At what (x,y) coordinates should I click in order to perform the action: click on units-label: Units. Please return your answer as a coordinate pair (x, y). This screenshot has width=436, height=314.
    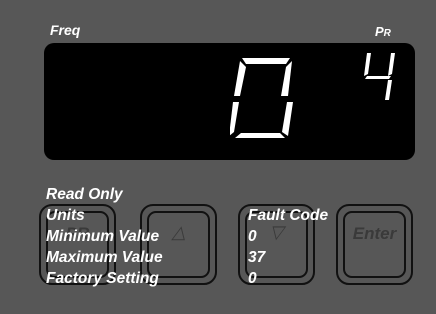
    Looking at the image, I should click on (65, 215).